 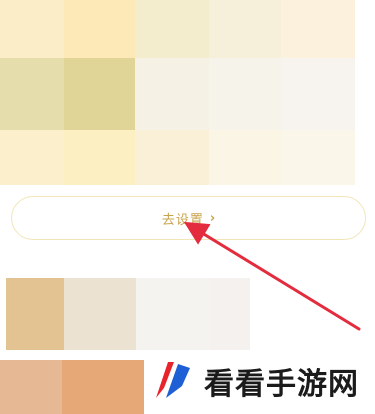 What do you see at coordinates (173, 380) in the screenshot?
I see `watermark-logo-icon` at bounding box center [173, 380].